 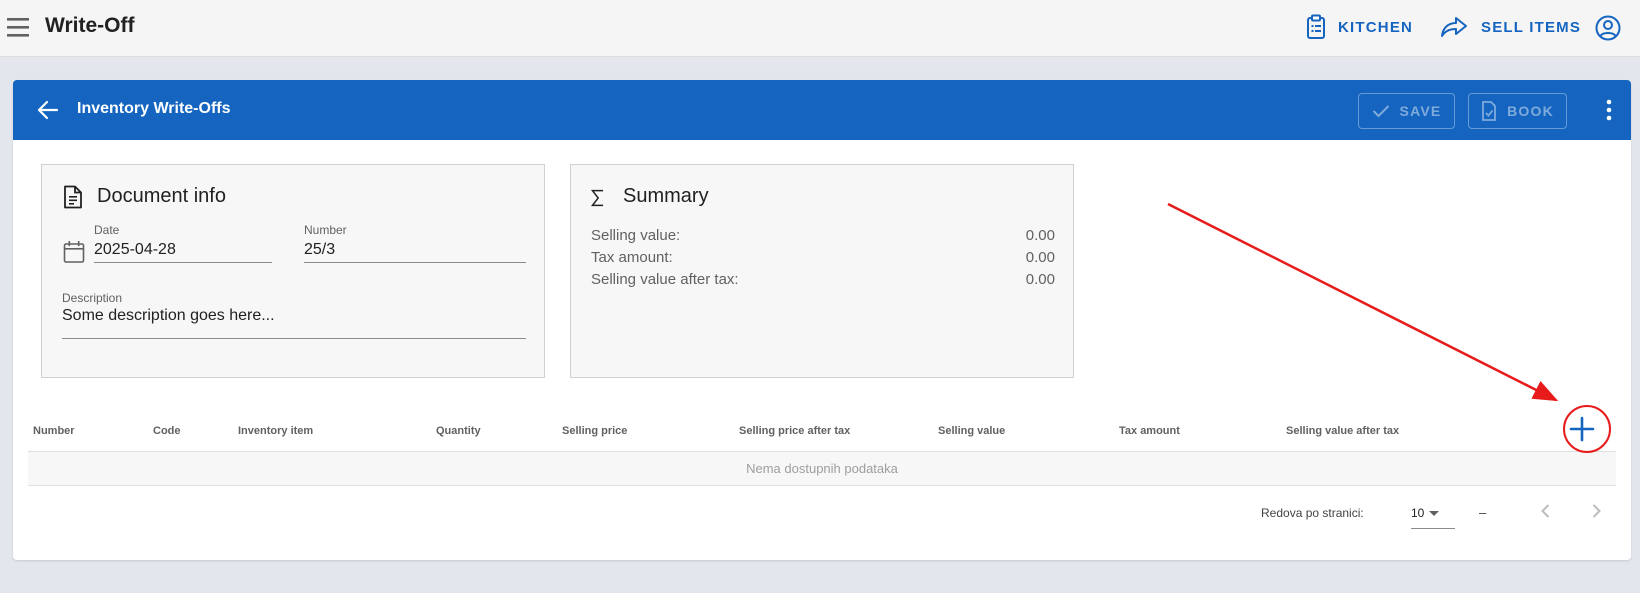 I want to click on column-header-tax-amount: Tax amount, so click(x=1149, y=431).